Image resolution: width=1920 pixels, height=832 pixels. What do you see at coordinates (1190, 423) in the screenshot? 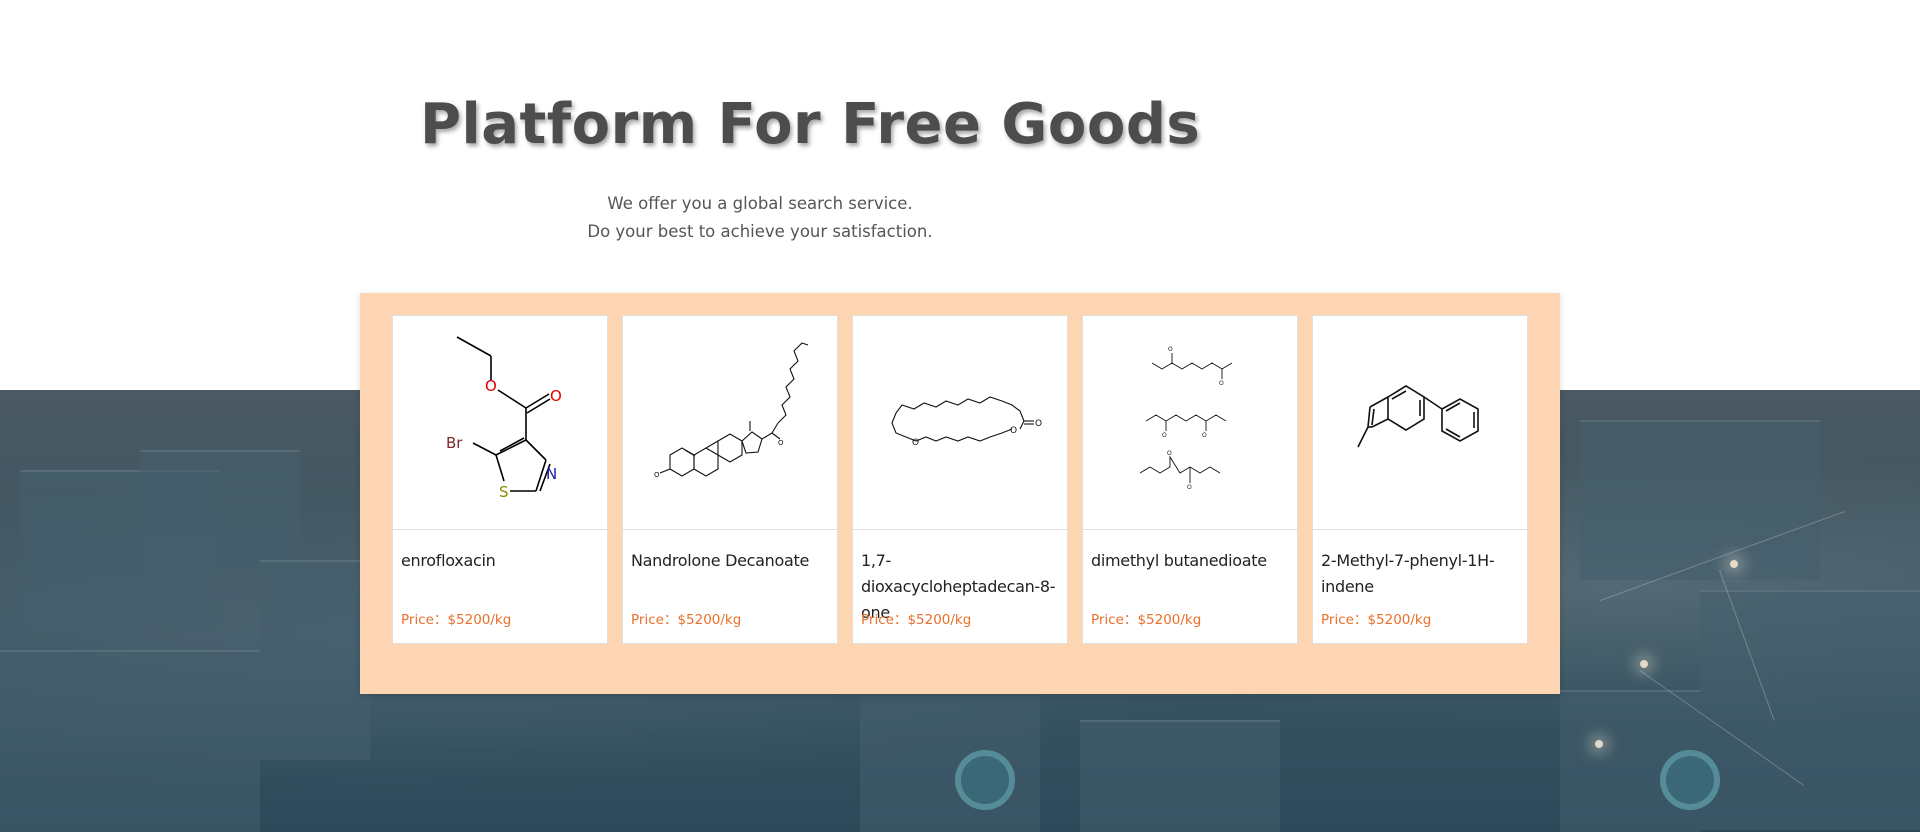
I see `molecule-dimethyl-butanedioate-icon: O O O O O O` at bounding box center [1190, 423].